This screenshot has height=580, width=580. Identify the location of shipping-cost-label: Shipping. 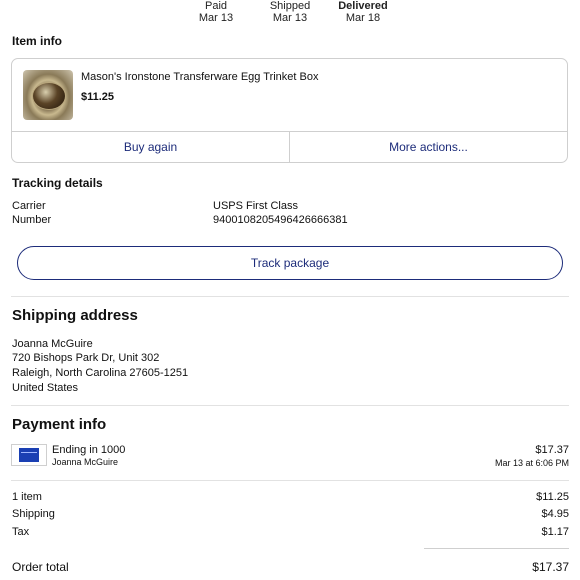
(33, 514).